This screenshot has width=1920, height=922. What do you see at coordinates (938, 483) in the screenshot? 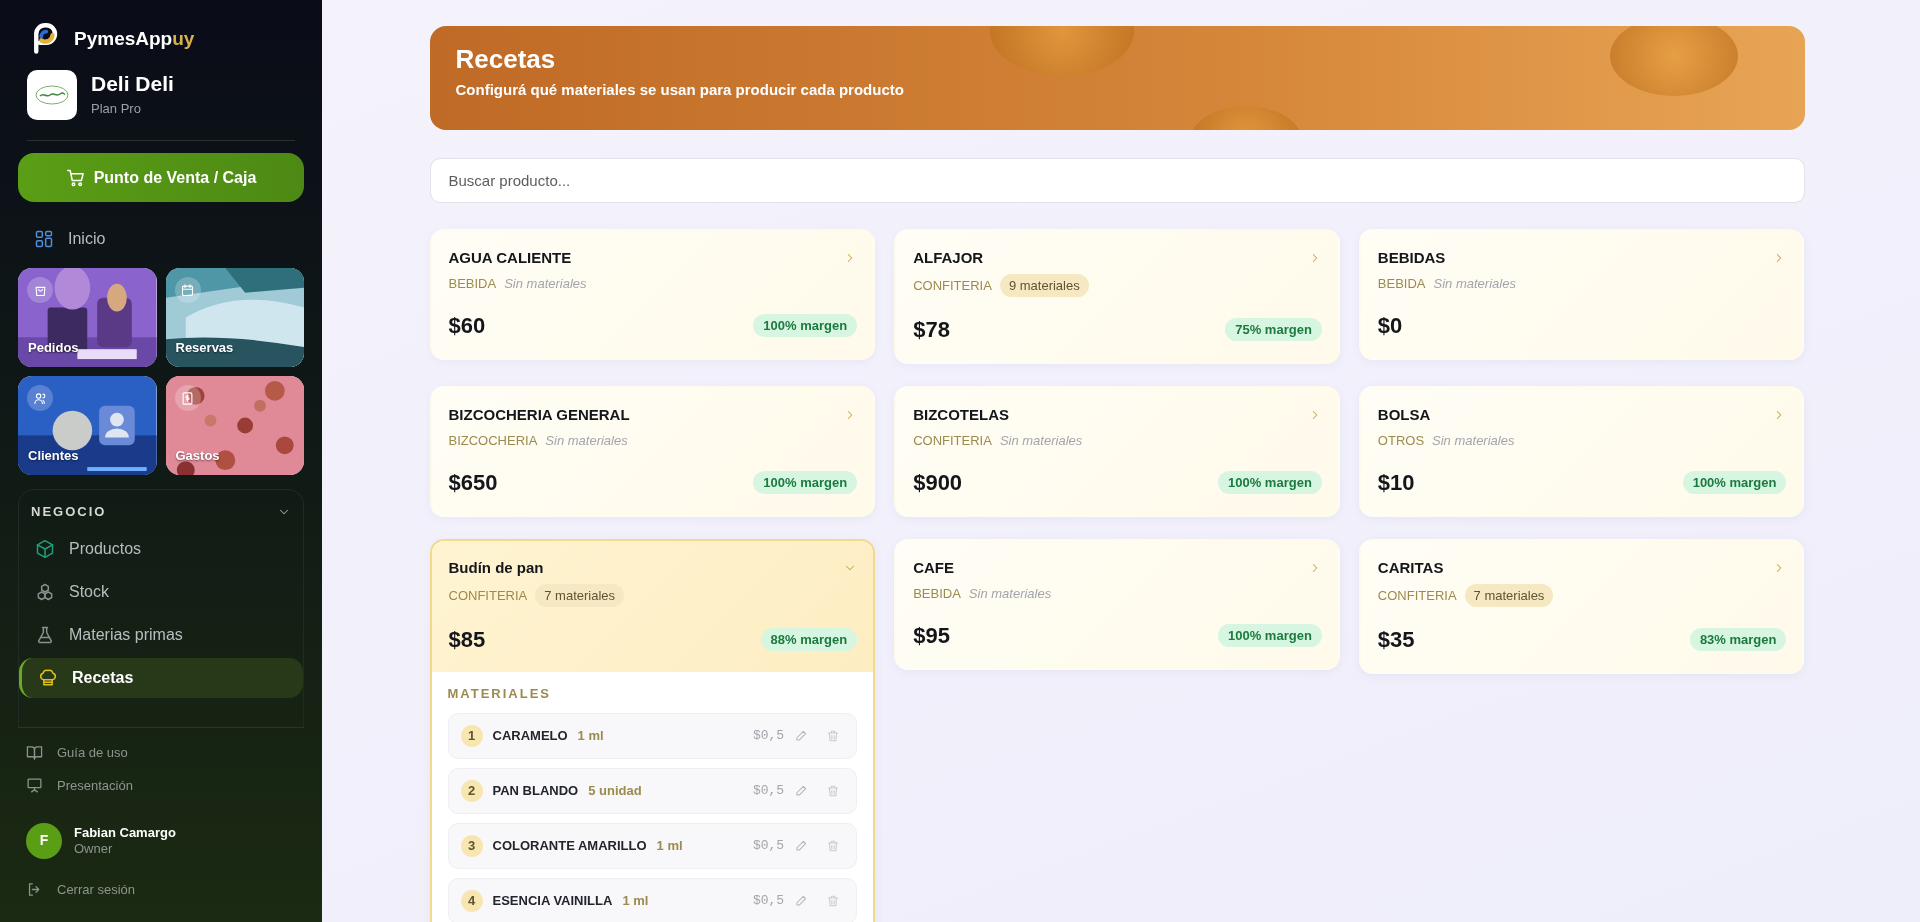
I see `price-text: $900` at bounding box center [938, 483].